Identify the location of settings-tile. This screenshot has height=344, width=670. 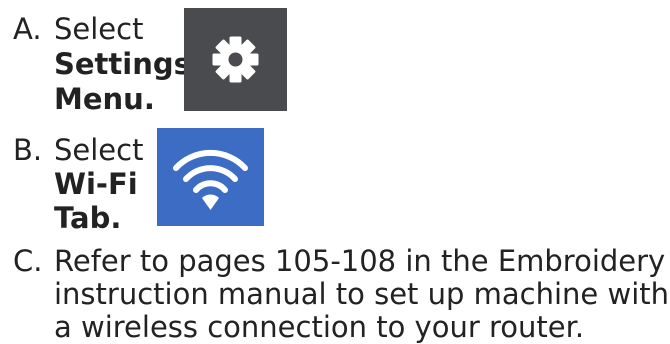
(235, 59).